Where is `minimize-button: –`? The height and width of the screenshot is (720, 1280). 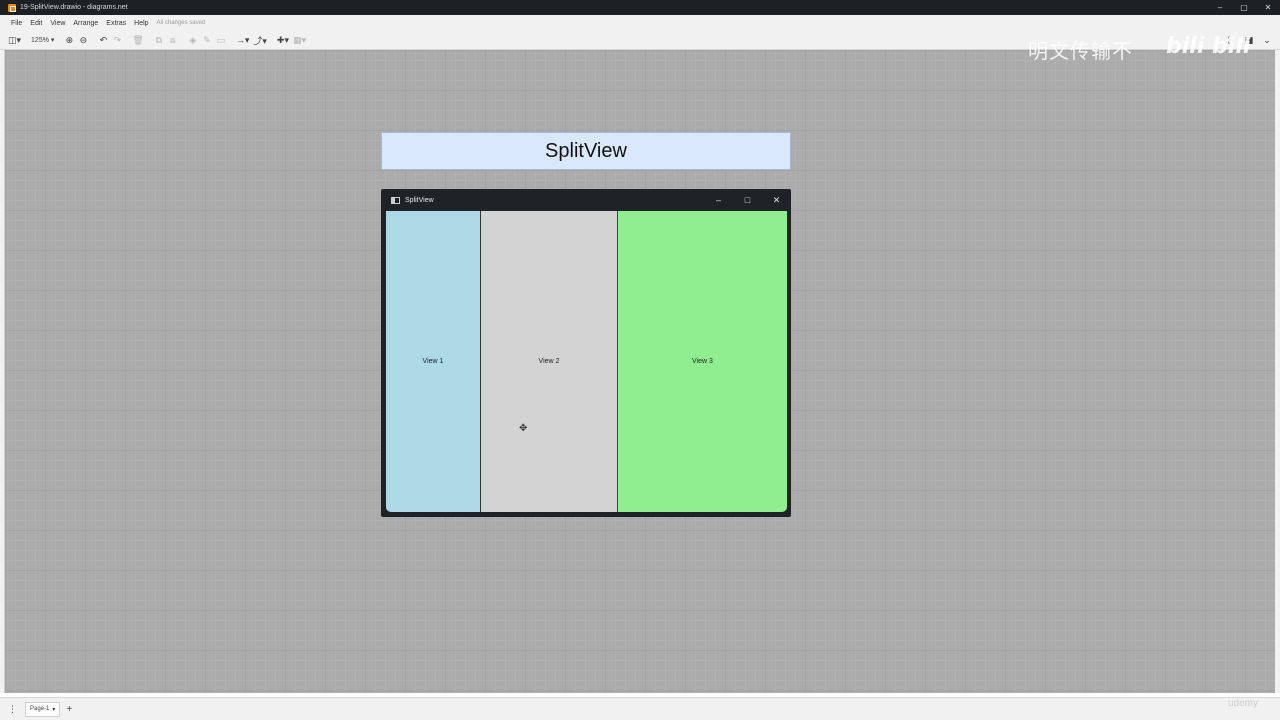 minimize-button: – is located at coordinates (1220, 7).